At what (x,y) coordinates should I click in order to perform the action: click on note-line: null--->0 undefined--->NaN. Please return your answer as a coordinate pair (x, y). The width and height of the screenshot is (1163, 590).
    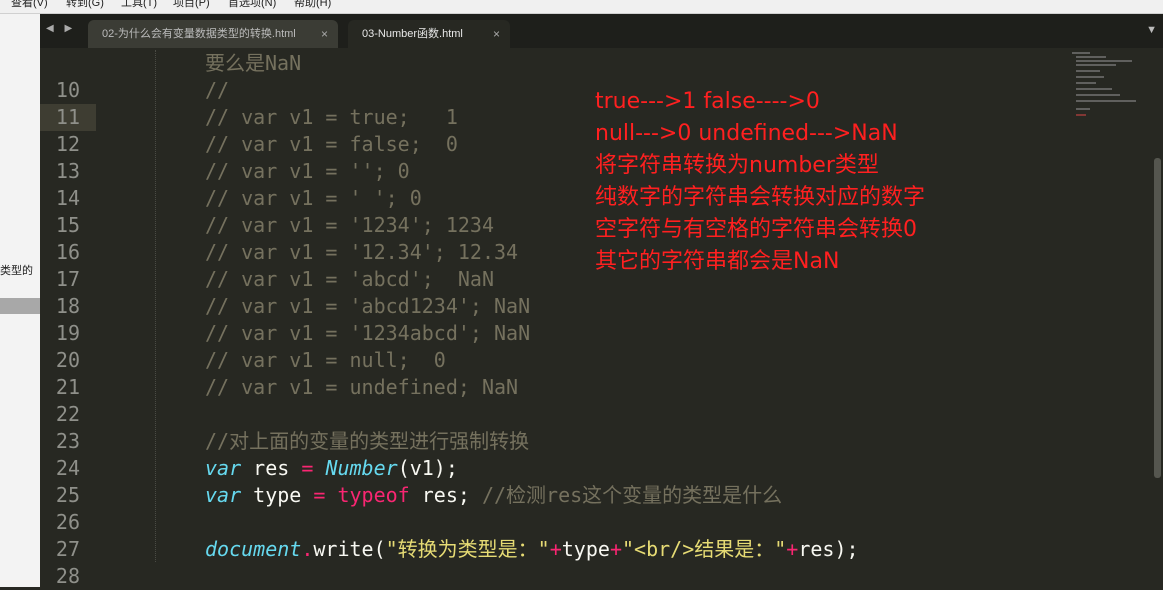
    Looking at the image, I should click on (746, 133).